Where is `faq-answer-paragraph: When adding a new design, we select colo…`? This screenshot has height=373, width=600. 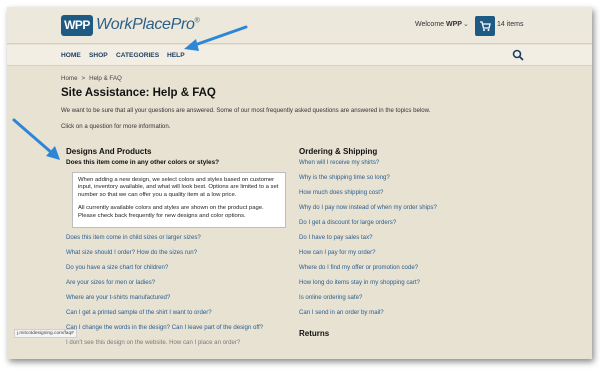 faq-answer-paragraph: When adding a new design, we select colo… is located at coordinates (178, 187).